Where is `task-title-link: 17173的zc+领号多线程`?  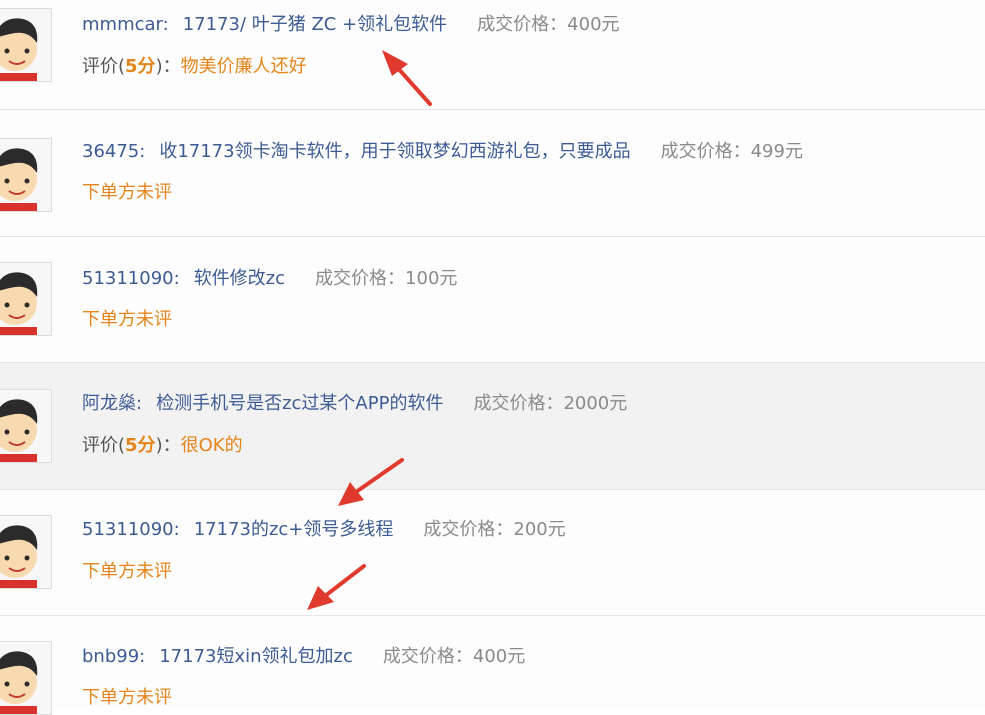 task-title-link: 17173的zc+领号多线程 is located at coordinates (294, 529).